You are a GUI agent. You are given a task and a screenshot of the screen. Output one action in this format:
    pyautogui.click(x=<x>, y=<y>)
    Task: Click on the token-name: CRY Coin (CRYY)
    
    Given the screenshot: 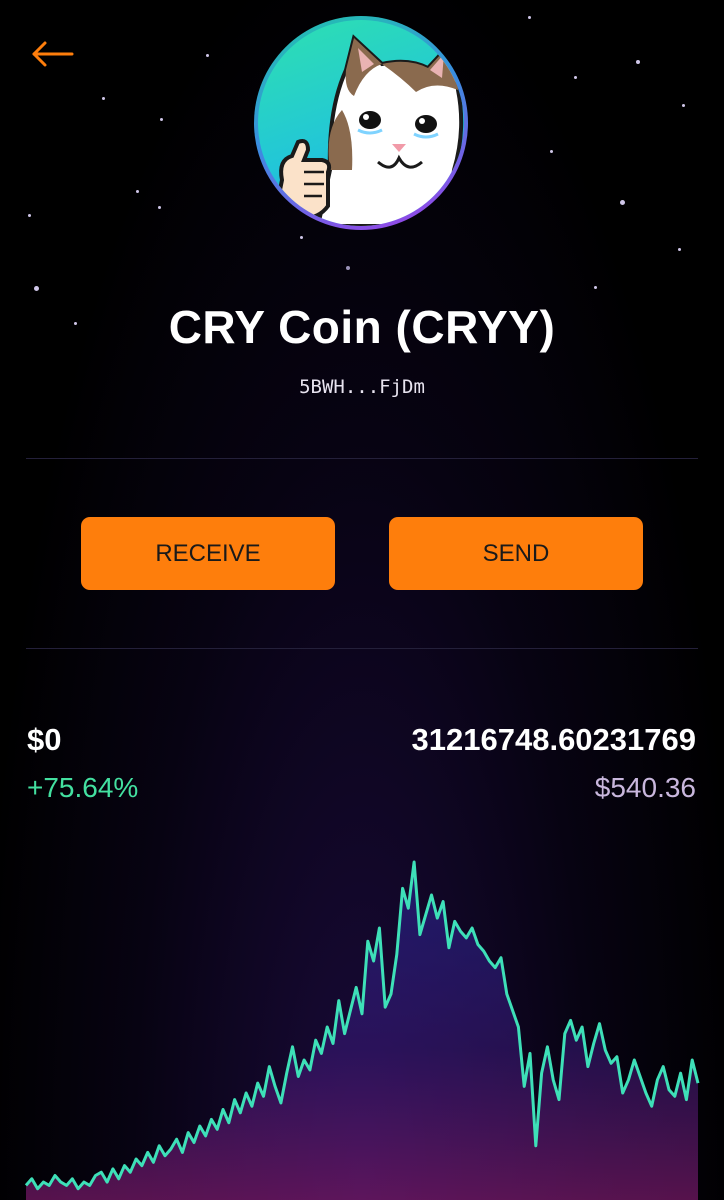 What is the action you would take?
    pyautogui.click(x=362, y=327)
    